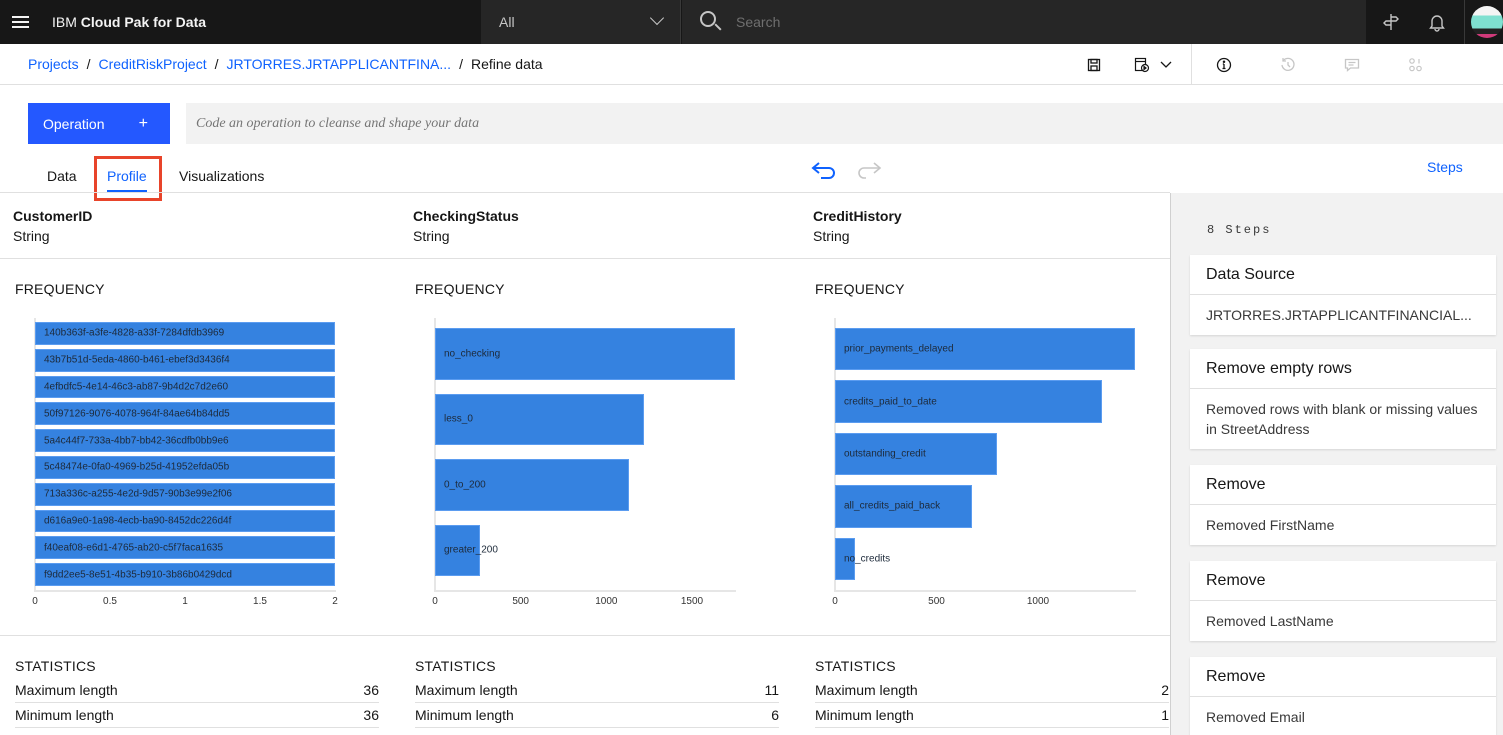 The image size is (1503, 735). I want to click on stat-row: Minimum length 36, so click(197, 715).